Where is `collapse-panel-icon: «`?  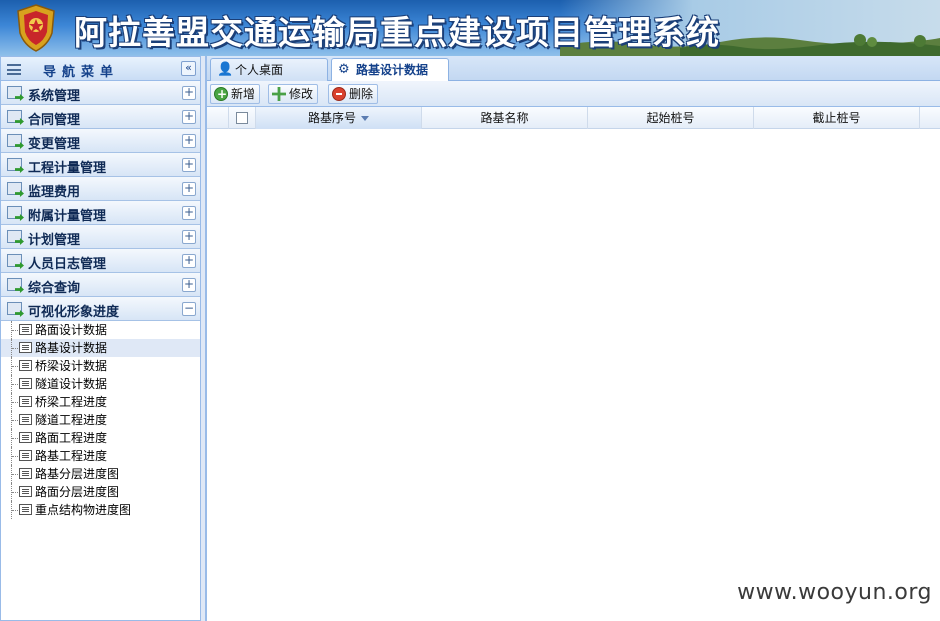
collapse-panel-icon: « is located at coordinates (188, 68).